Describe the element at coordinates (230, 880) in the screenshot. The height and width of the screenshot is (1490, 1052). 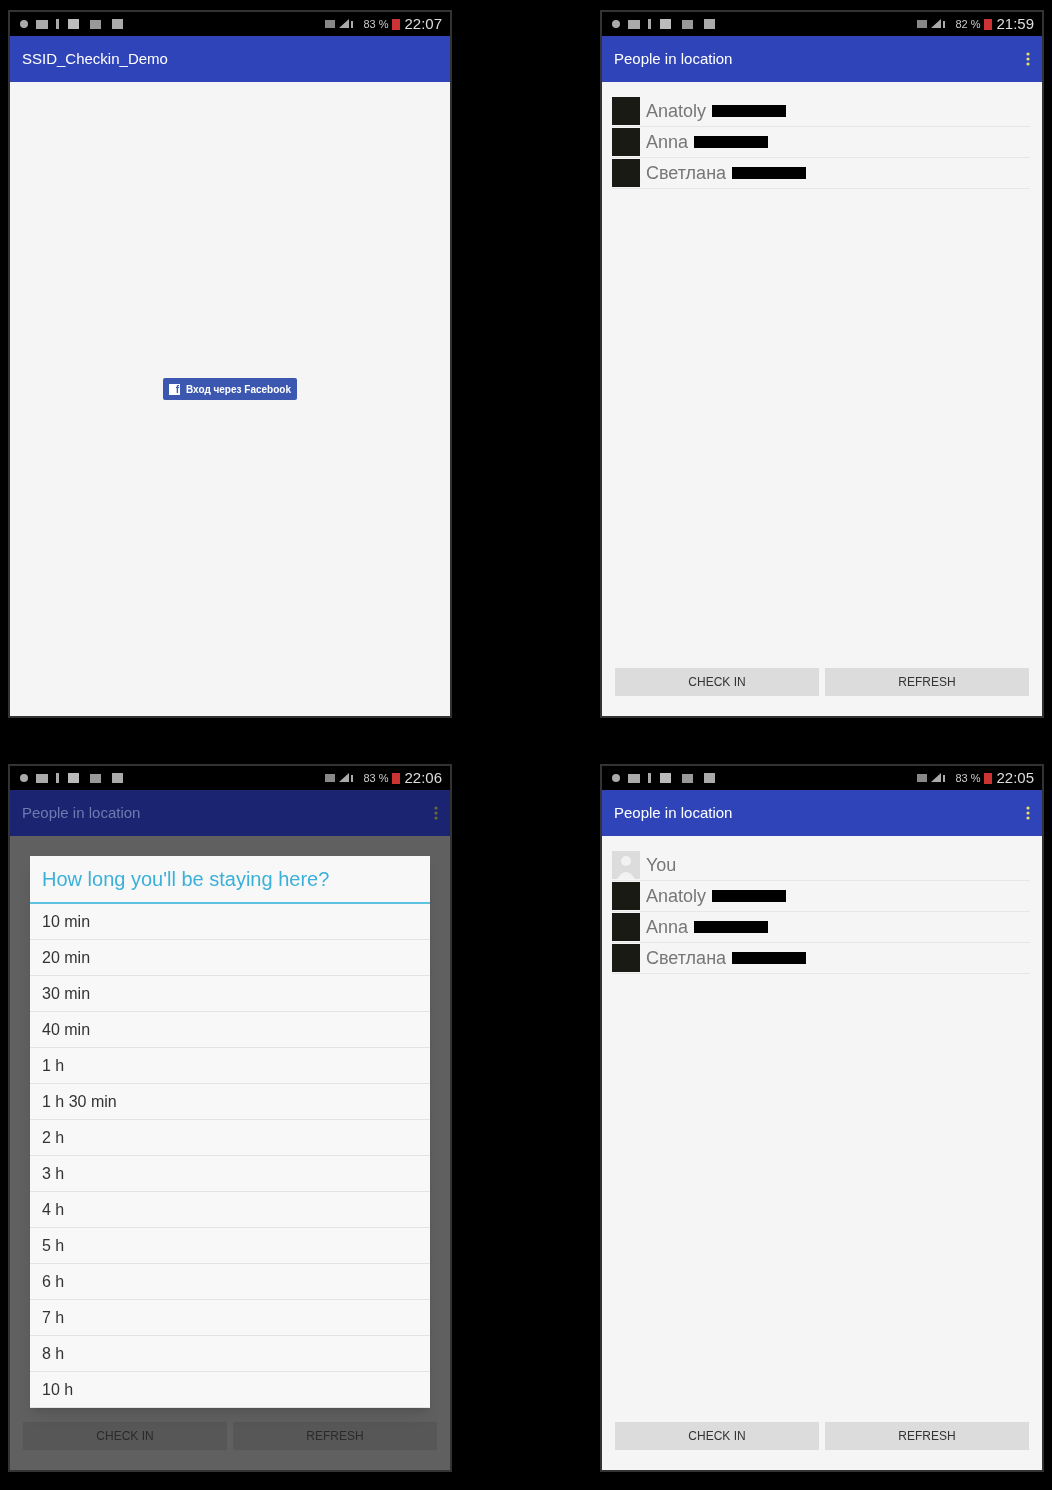
I see `dialog-title: How long you'll be staying here?` at that location.